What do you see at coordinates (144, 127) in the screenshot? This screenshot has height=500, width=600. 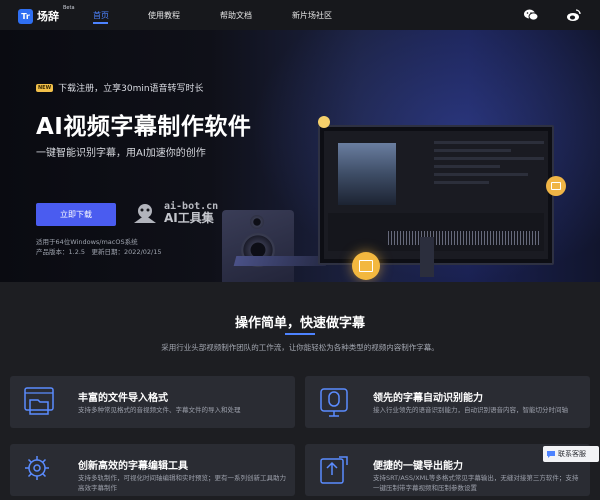 I see `hero-title: AI视频字幕制作软件` at bounding box center [144, 127].